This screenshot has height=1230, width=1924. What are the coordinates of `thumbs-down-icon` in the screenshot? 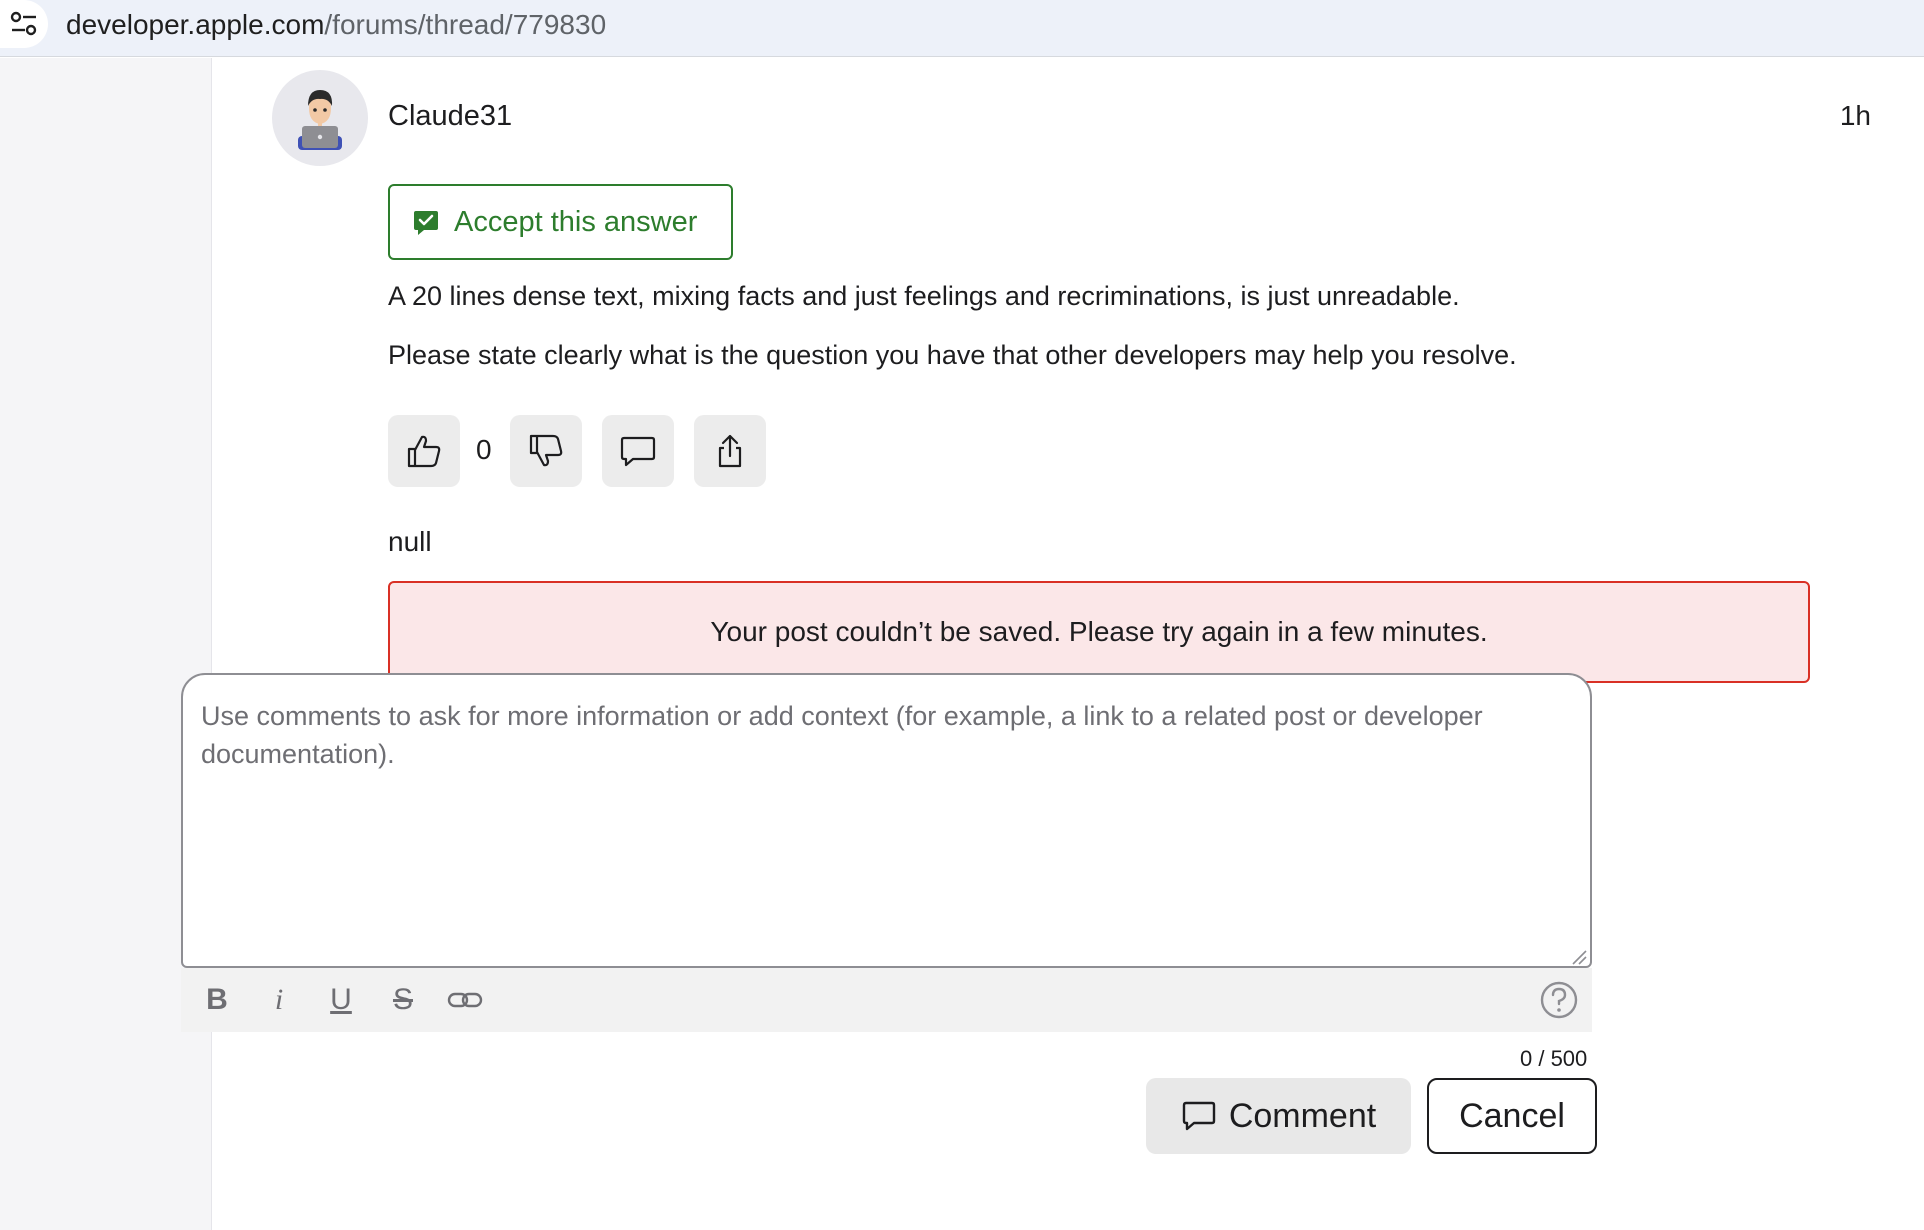 It's located at (546, 450).